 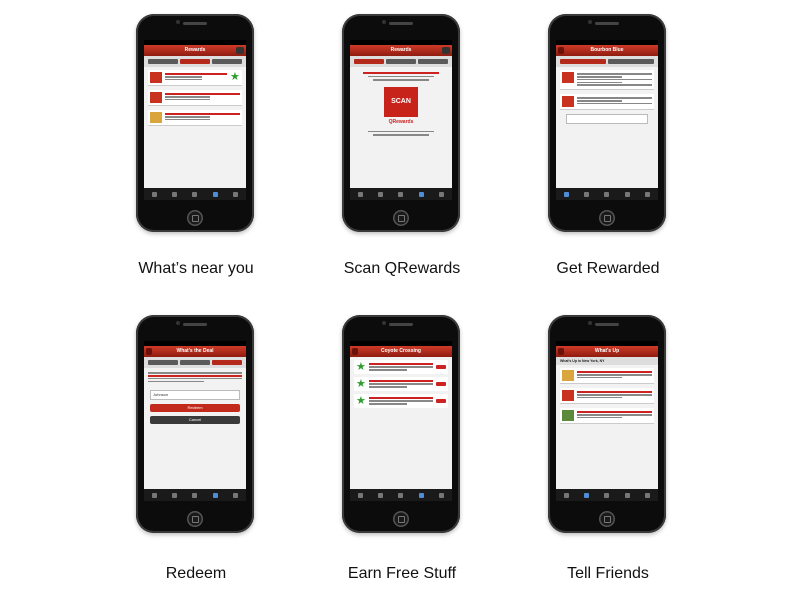 What do you see at coordinates (361, 384) in the screenshot?
I see `star-icon: ★` at bounding box center [361, 384].